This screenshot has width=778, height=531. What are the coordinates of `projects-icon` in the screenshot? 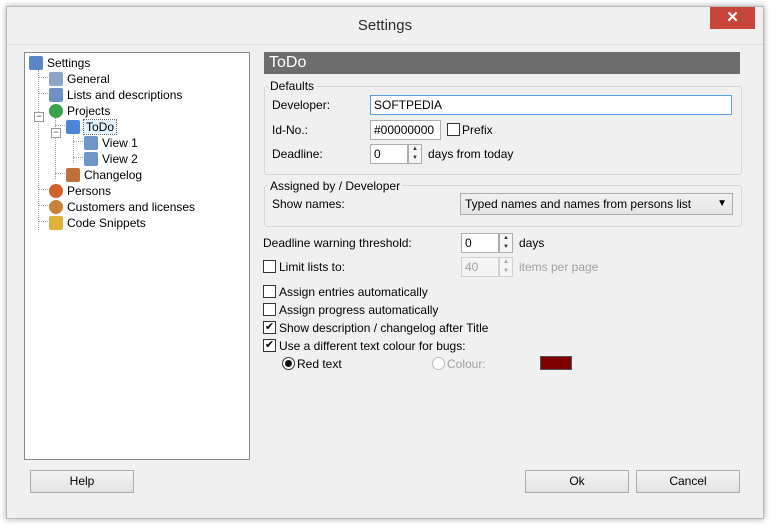 It's located at (56, 111).